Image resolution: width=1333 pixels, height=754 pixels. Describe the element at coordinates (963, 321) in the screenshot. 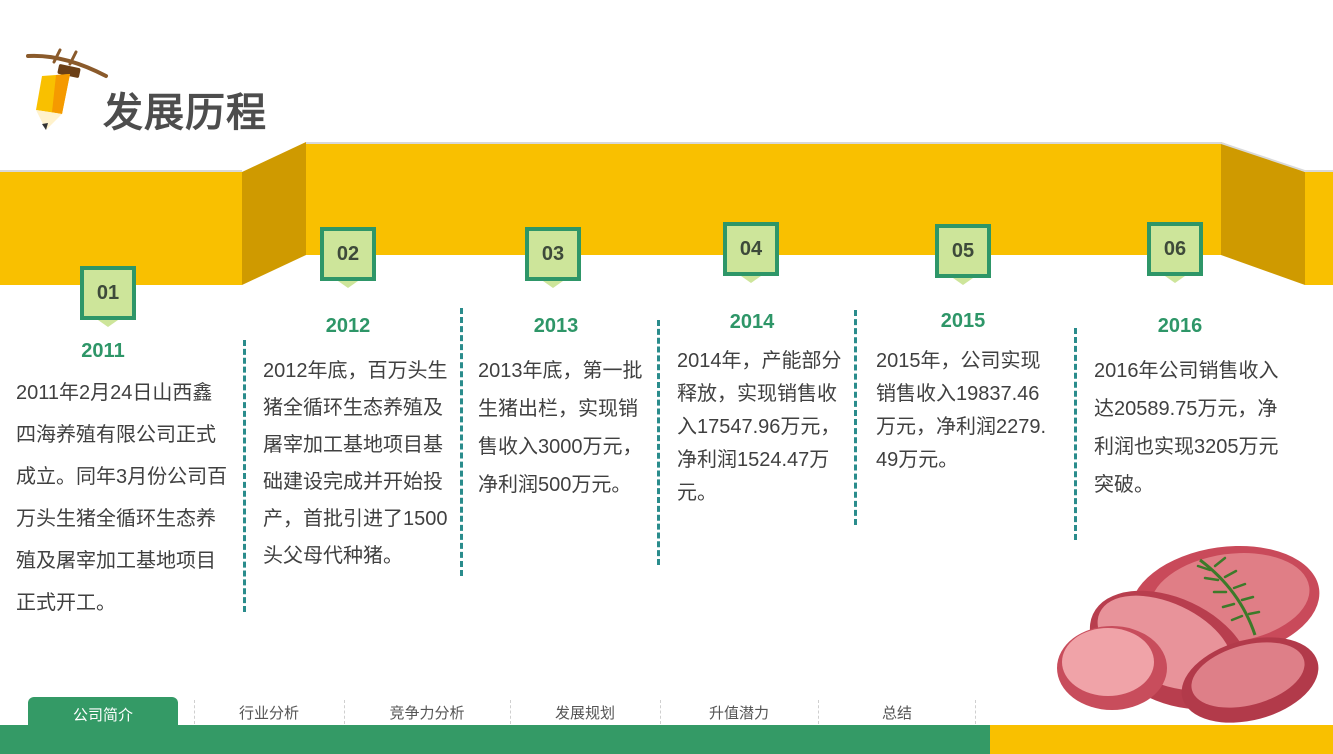

I see `timeline-year-2015: 2015` at that location.